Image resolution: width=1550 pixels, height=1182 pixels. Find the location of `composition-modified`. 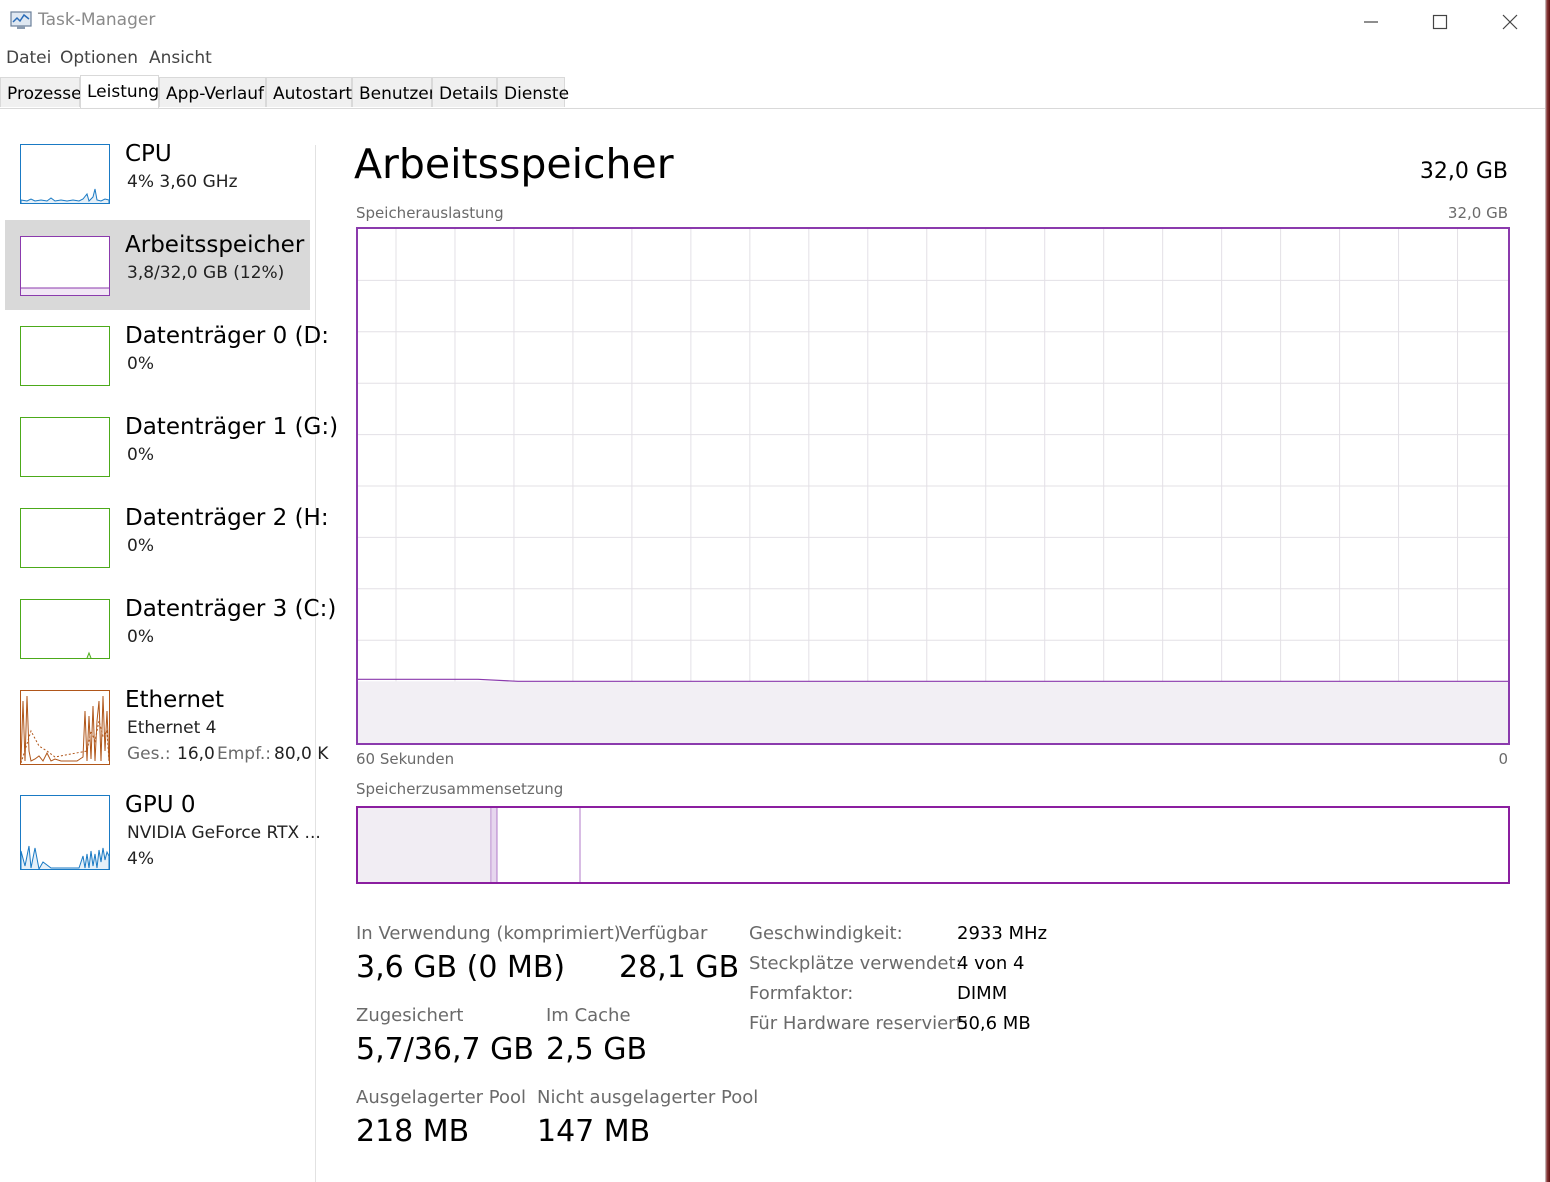

composition-modified is located at coordinates (494, 845).